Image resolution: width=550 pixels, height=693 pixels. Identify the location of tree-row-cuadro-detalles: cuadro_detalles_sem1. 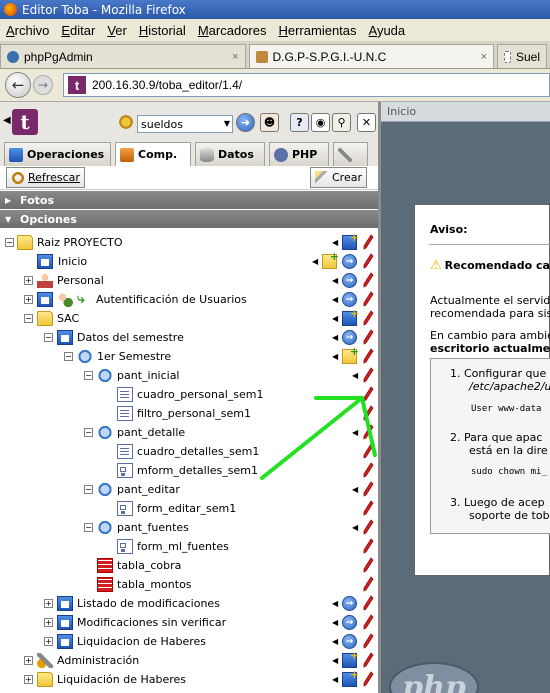
(189, 452).